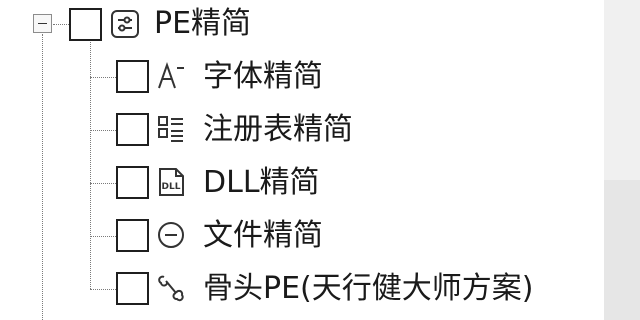 This screenshot has width=640, height=320. Describe the element at coordinates (171, 288) in the screenshot. I see `bone-icon` at that location.